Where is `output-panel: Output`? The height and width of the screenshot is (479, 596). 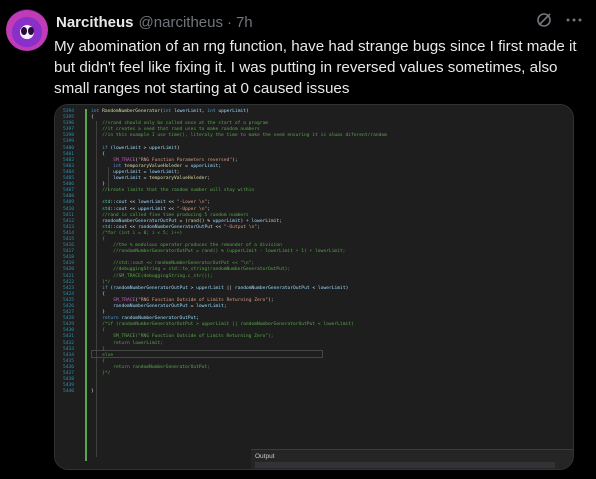
output-panel: Output is located at coordinates (412, 459).